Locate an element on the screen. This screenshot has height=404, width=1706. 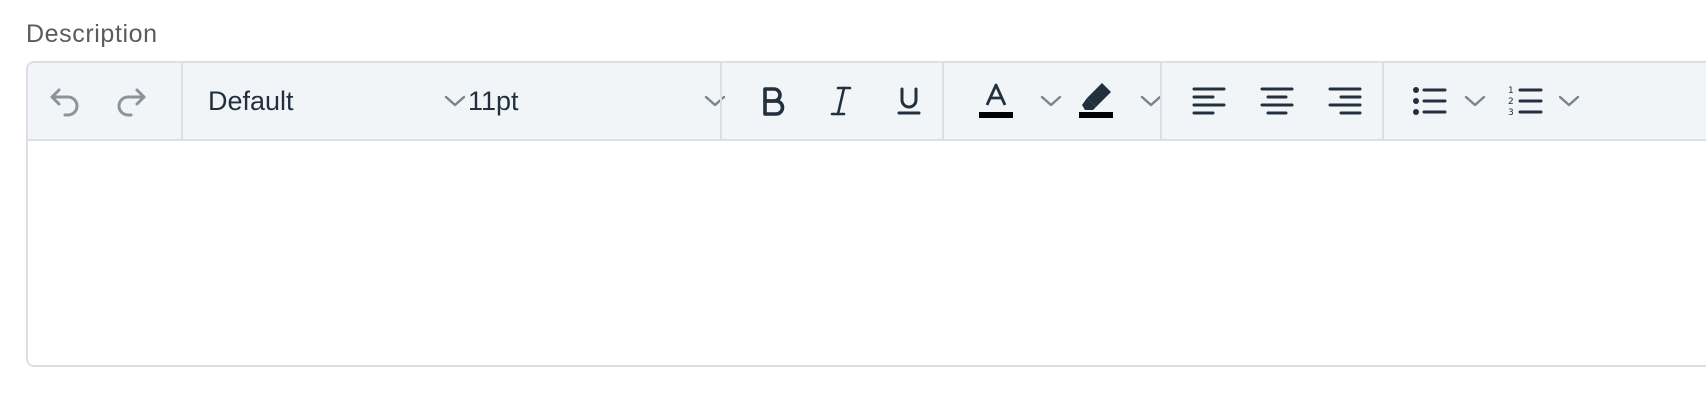
text-color-button is located at coordinates (996, 101).